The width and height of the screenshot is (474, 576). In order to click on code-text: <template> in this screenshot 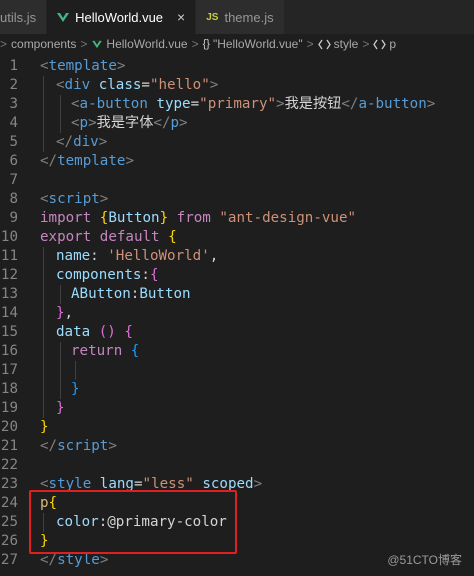, I will do `click(83, 66)`.